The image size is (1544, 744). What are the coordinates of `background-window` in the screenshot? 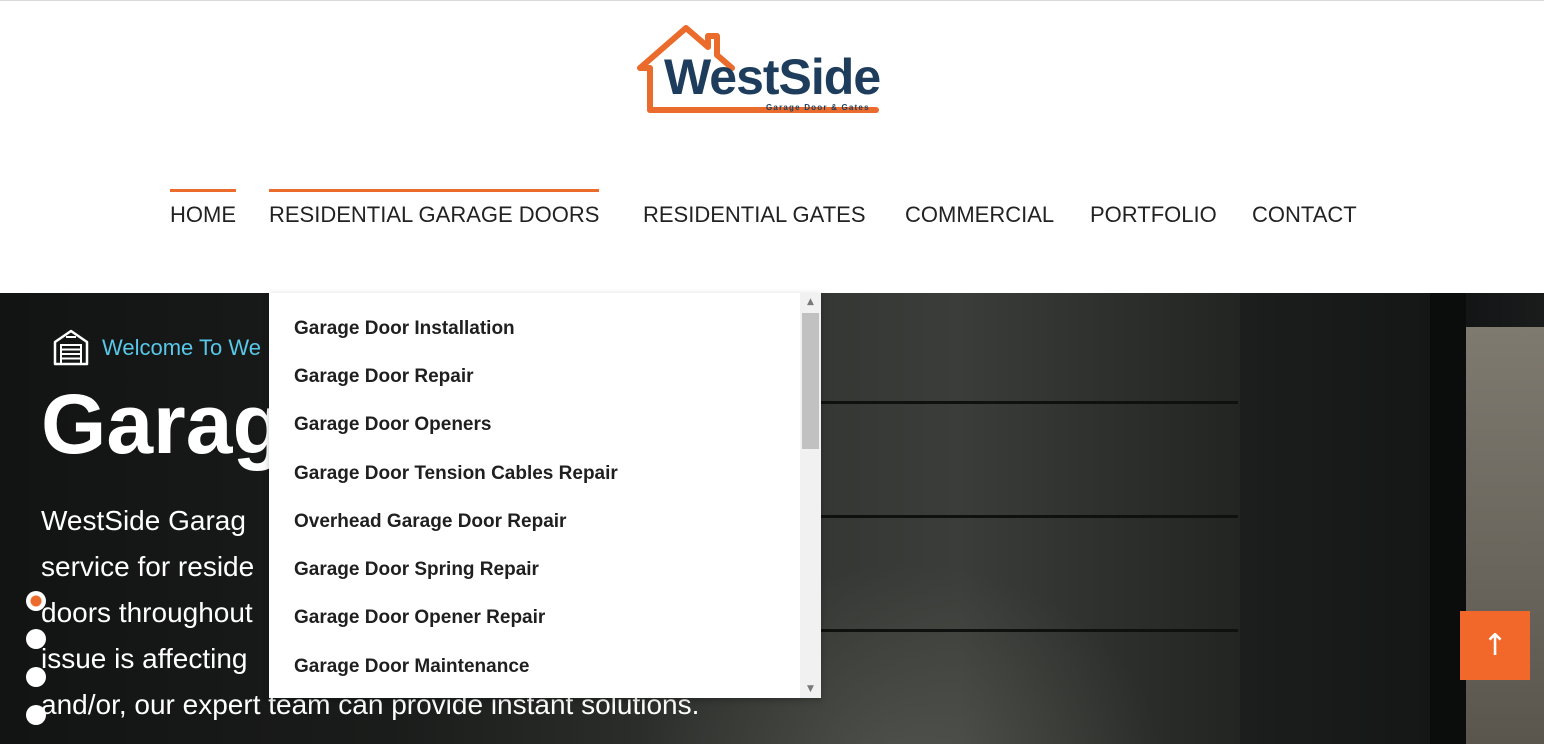 It's located at (1505, 535).